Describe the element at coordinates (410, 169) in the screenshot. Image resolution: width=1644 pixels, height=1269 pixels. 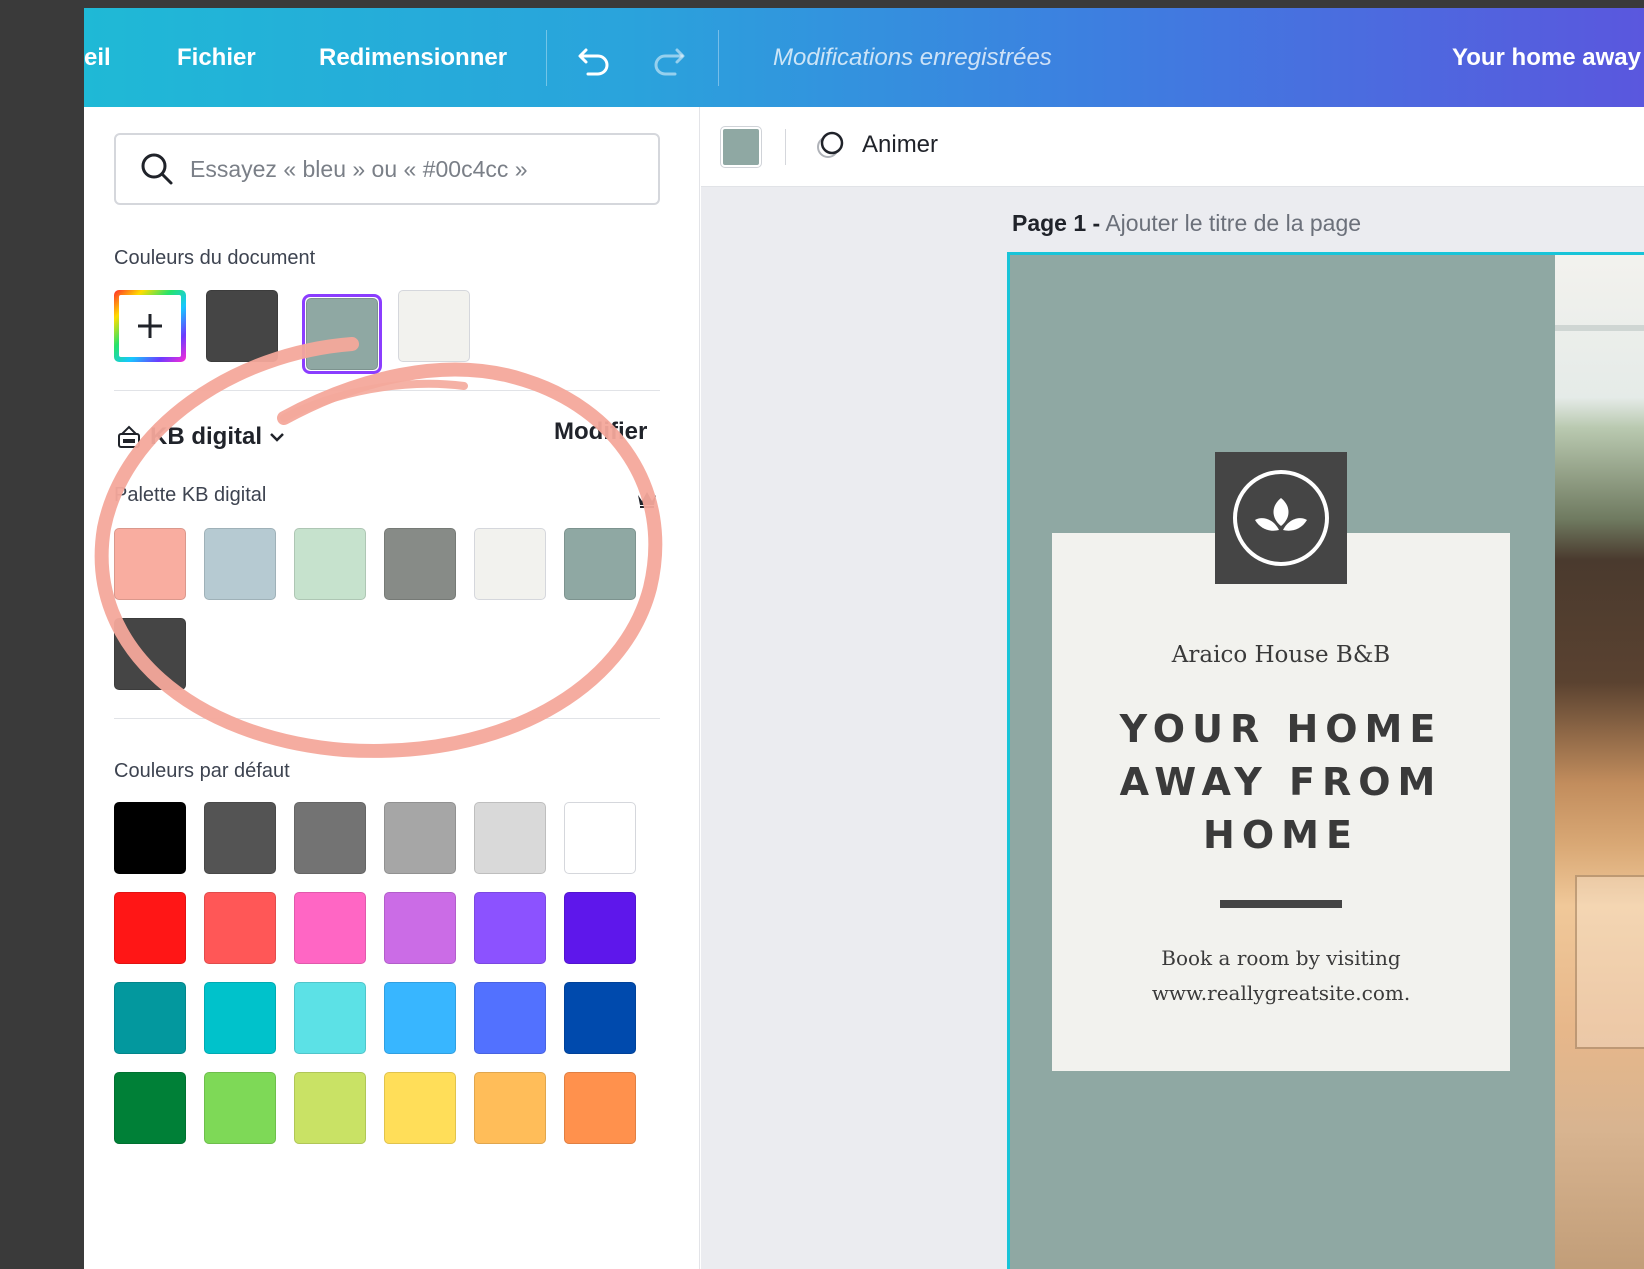
I see `color-search-input` at that location.